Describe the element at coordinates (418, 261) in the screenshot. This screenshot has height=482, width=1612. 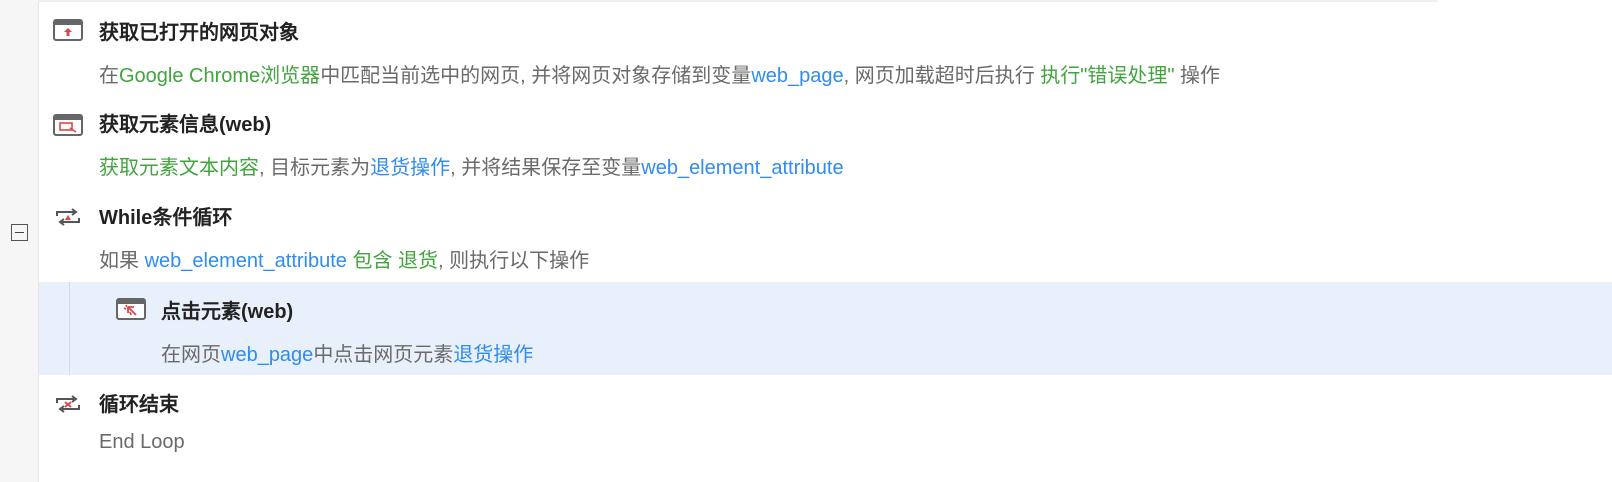
I see `condition-value: 退货` at that location.